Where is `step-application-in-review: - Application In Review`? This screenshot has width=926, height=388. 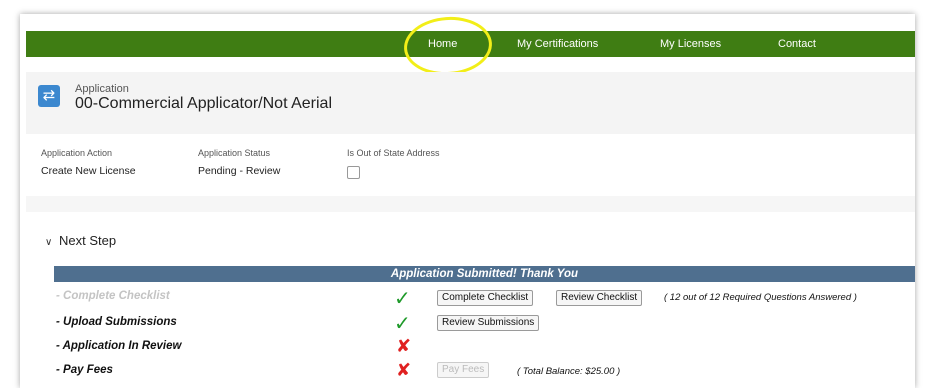 step-application-in-review: - Application In Review is located at coordinates (119, 346).